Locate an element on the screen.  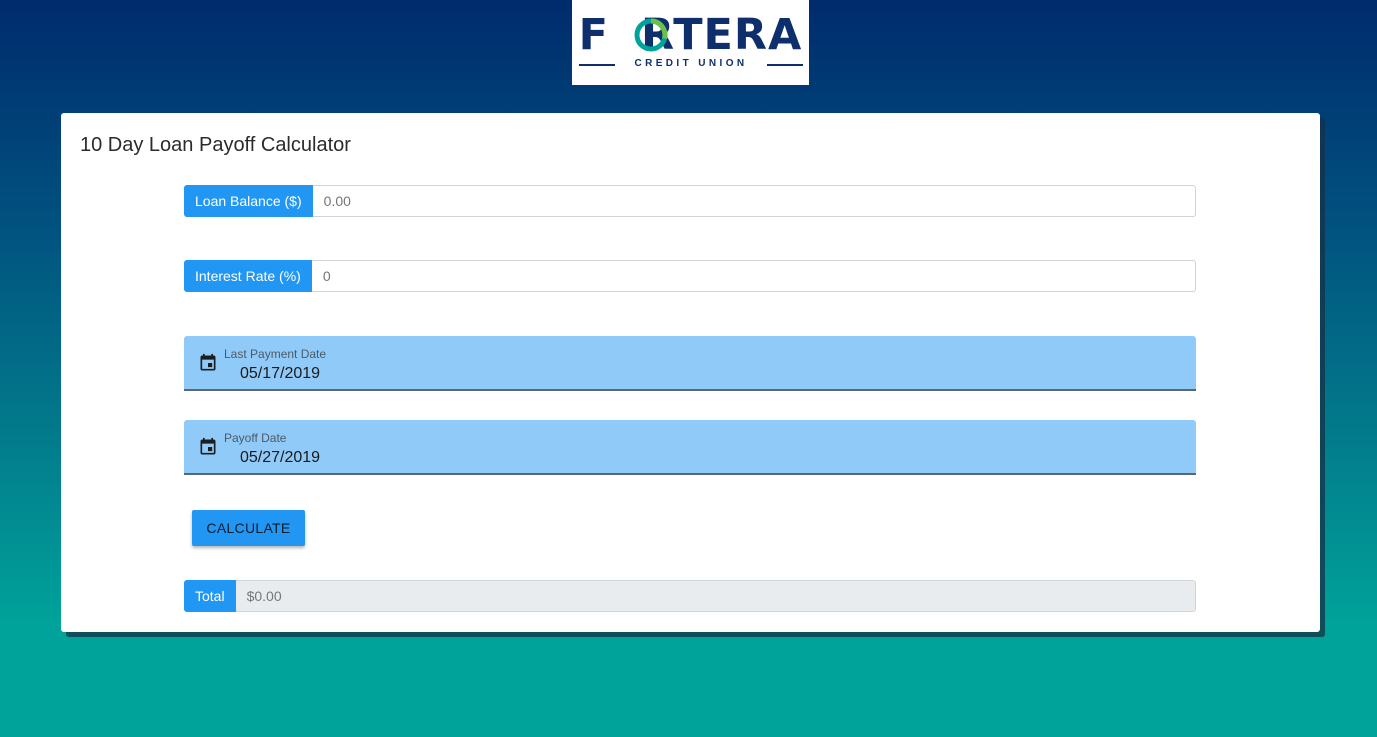
total-value: $0.00 is located at coordinates (715, 596).